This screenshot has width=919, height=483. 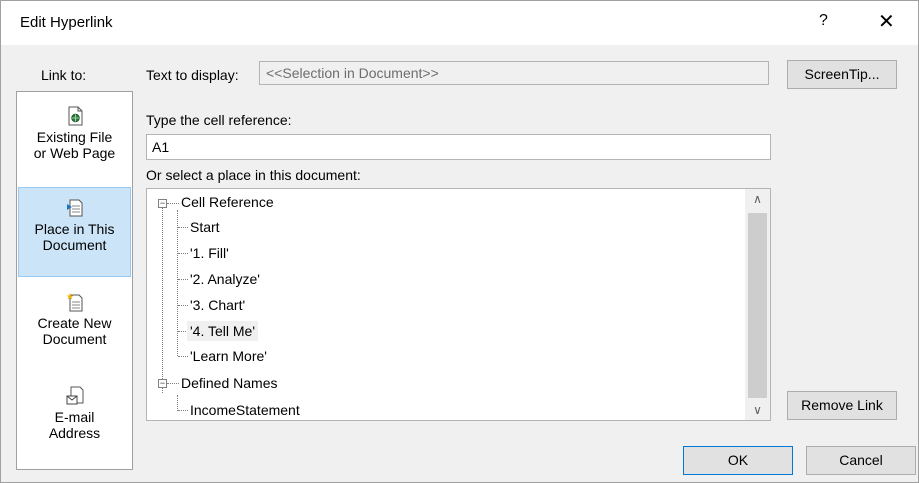 I want to click on link-to-existing-file: Existing File or Web Page, so click(x=74, y=141).